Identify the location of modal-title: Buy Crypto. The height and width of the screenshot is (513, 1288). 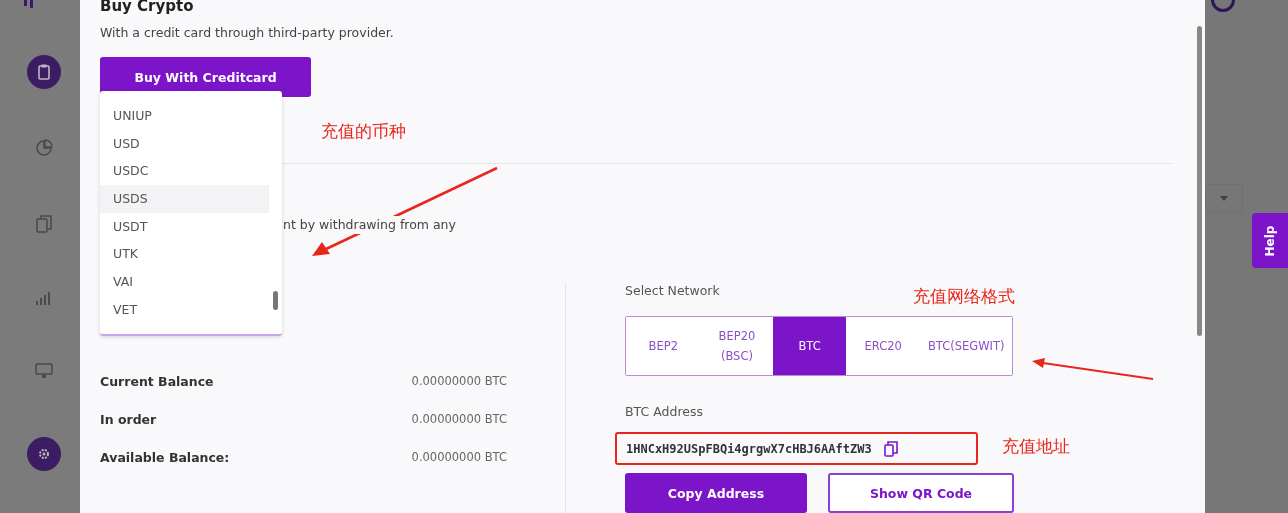
(147, 8).